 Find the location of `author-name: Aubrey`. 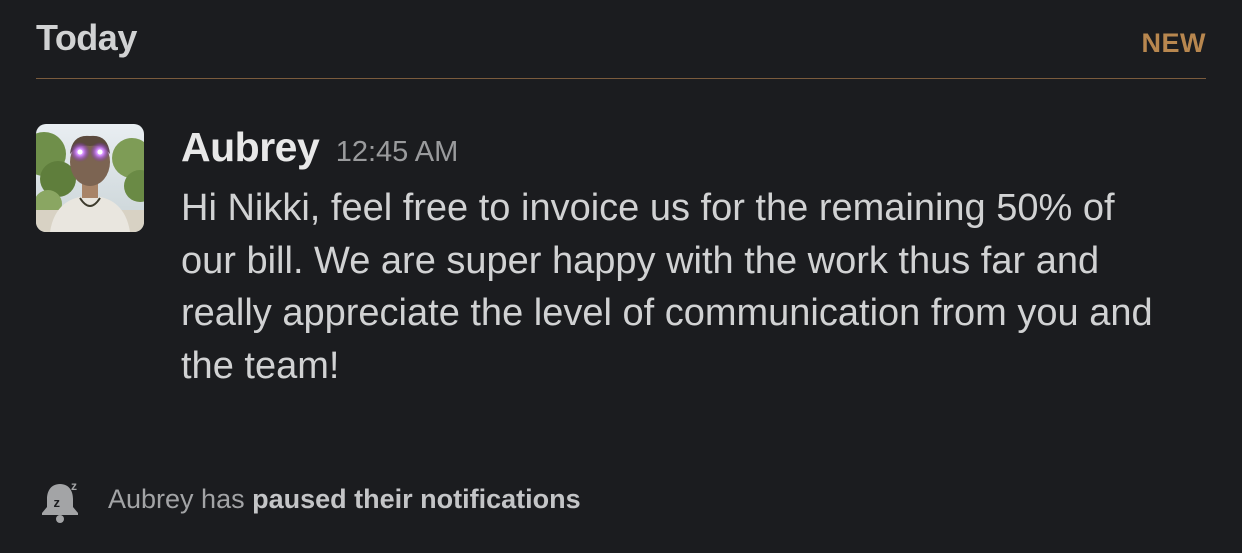

author-name: Aubrey is located at coordinates (250, 147).